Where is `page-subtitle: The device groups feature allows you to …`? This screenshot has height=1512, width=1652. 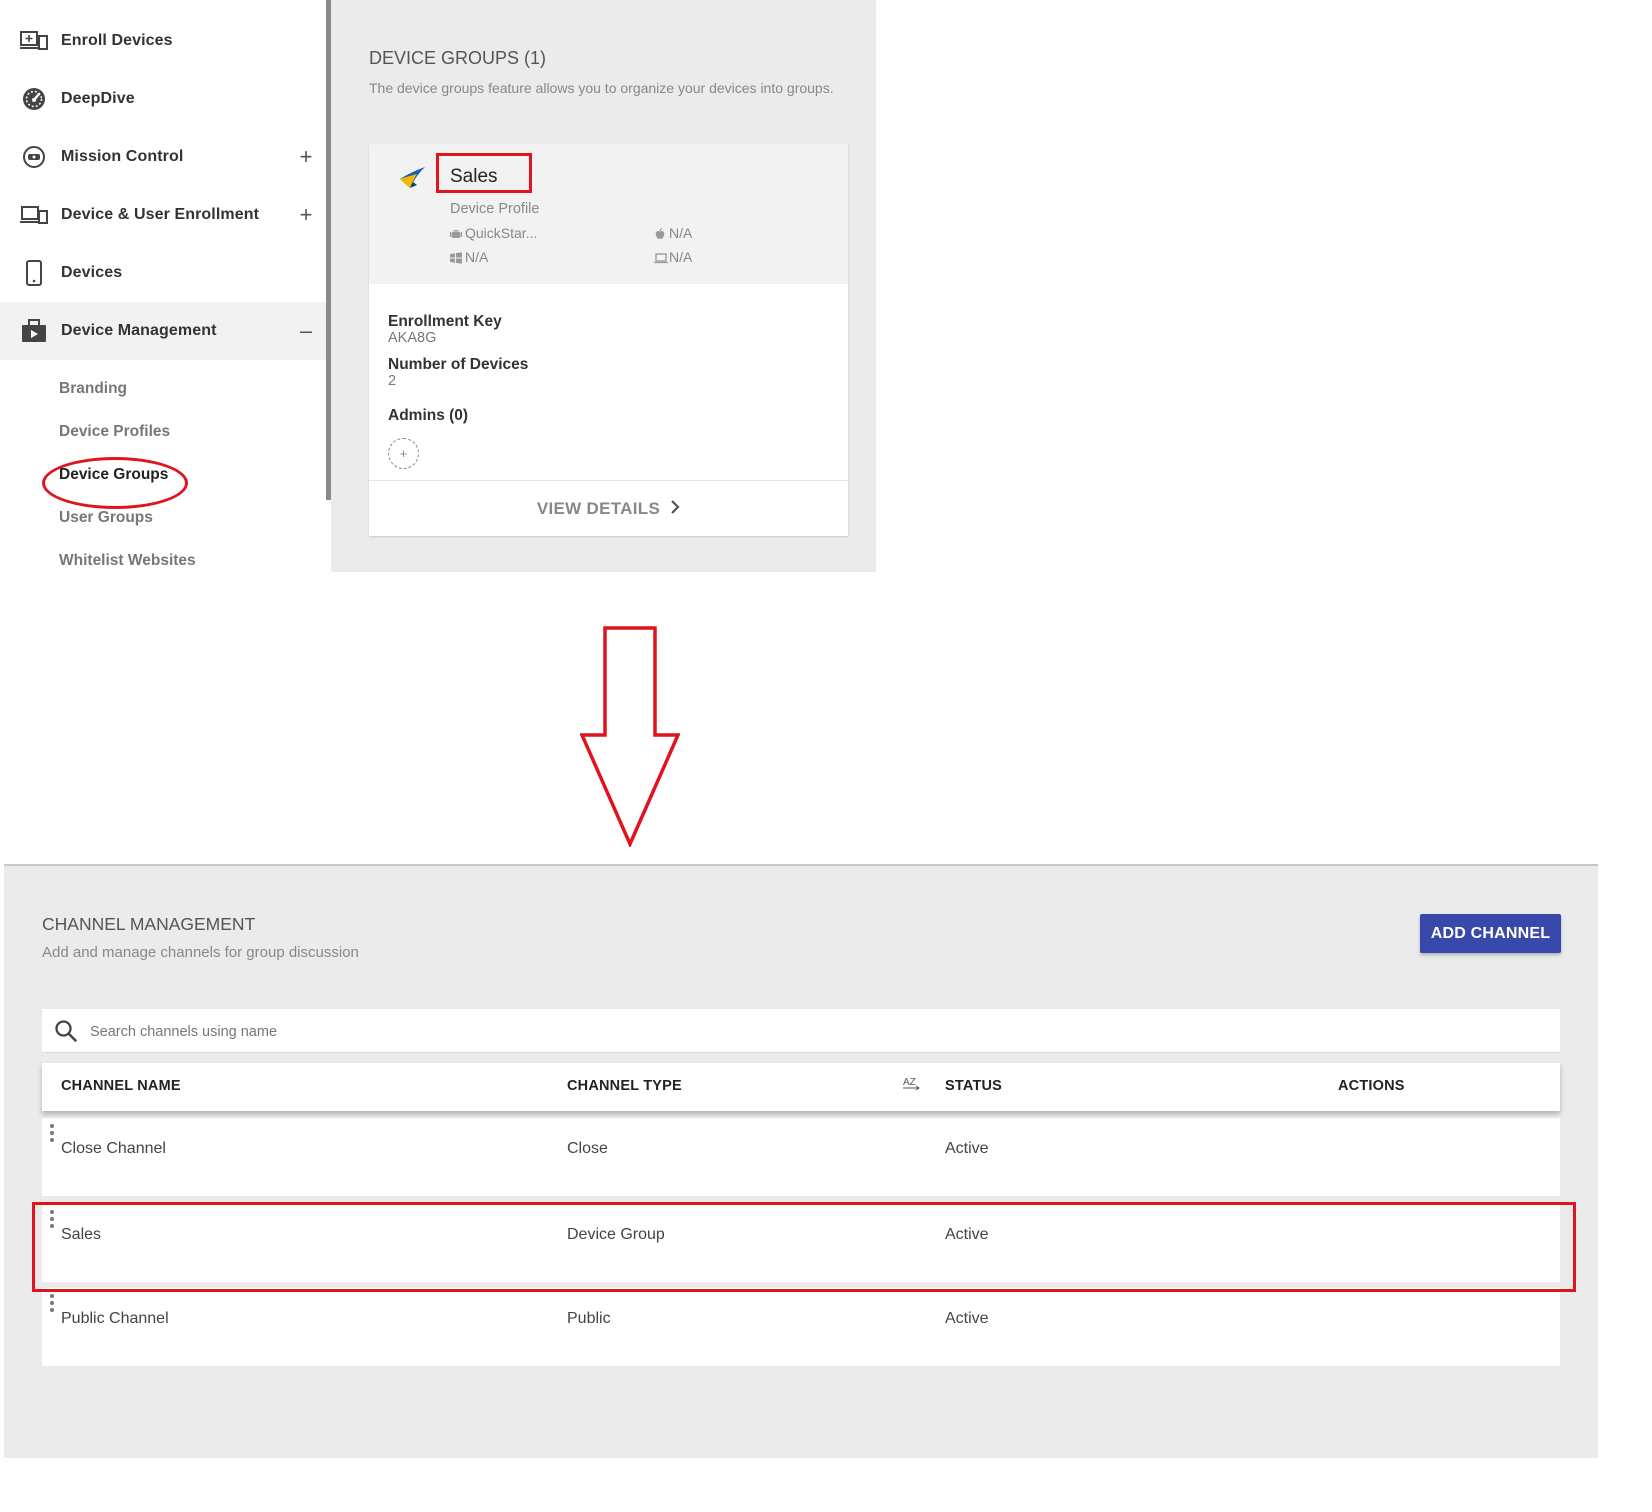 page-subtitle: The device groups feature allows you to … is located at coordinates (601, 88).